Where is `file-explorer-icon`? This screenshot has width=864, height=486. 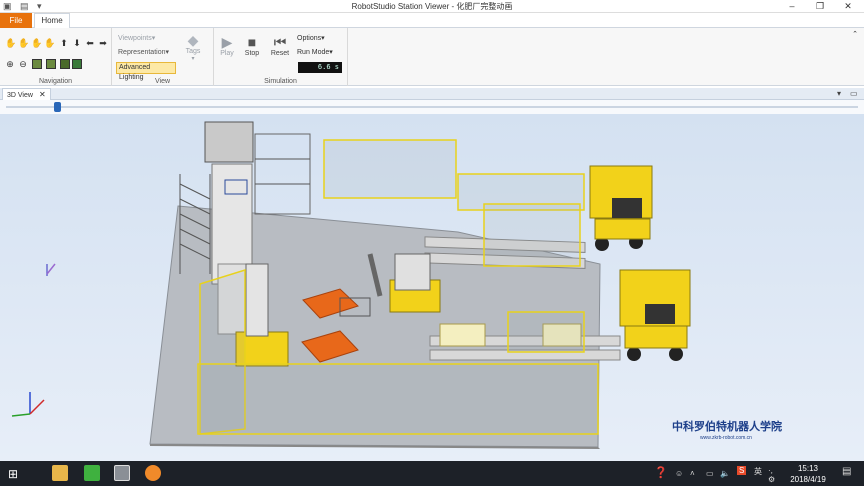
file-explorer-icon is located at coordinates (60, 473).